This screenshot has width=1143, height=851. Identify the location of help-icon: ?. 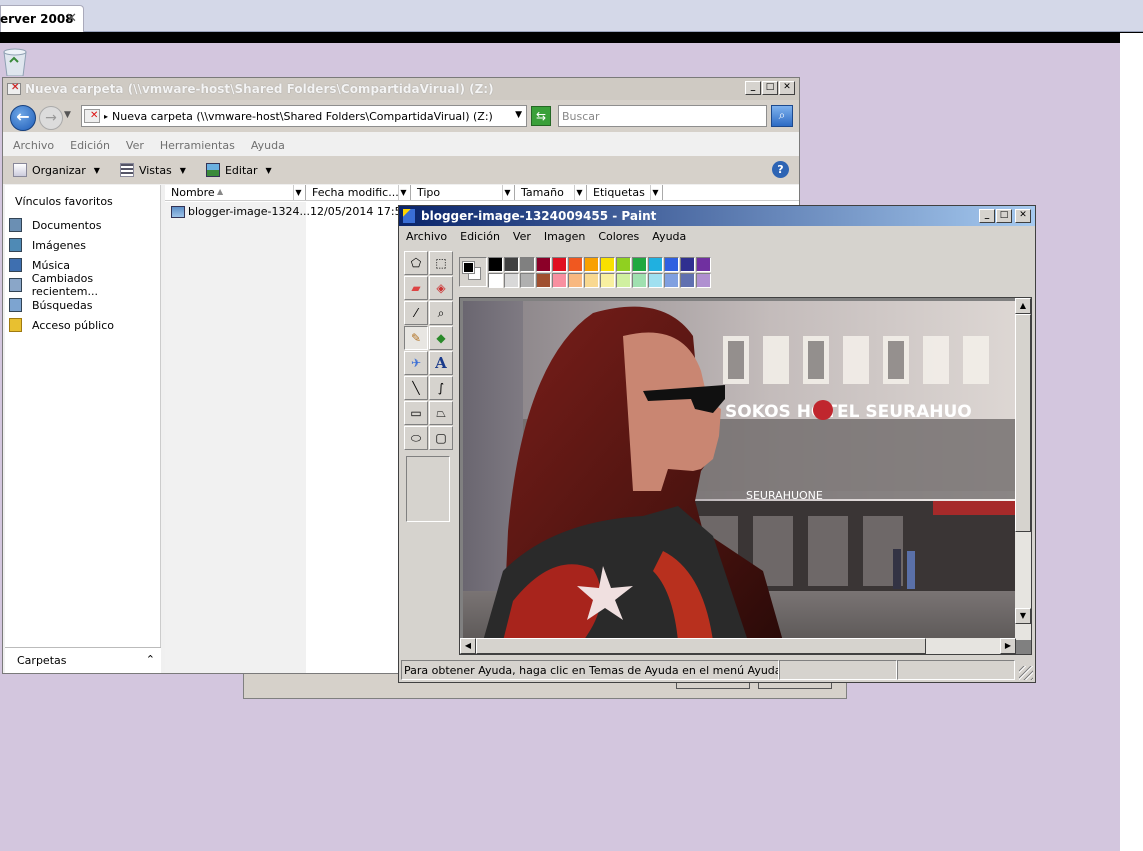
(780, 169).